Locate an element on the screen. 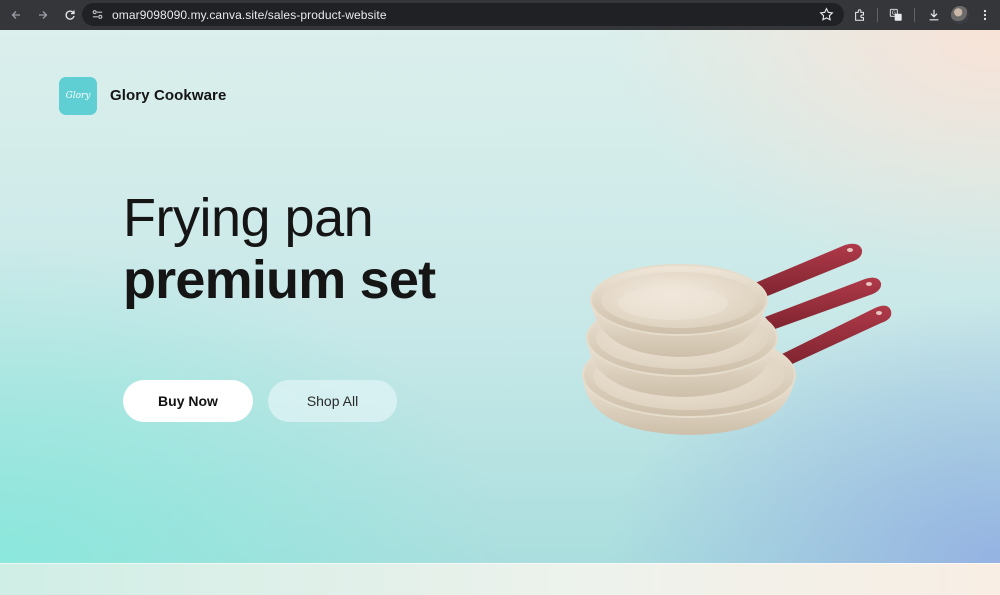 This screenshot has width=1000, height=595. translate-icon: G is located at coordinates (896, 15).